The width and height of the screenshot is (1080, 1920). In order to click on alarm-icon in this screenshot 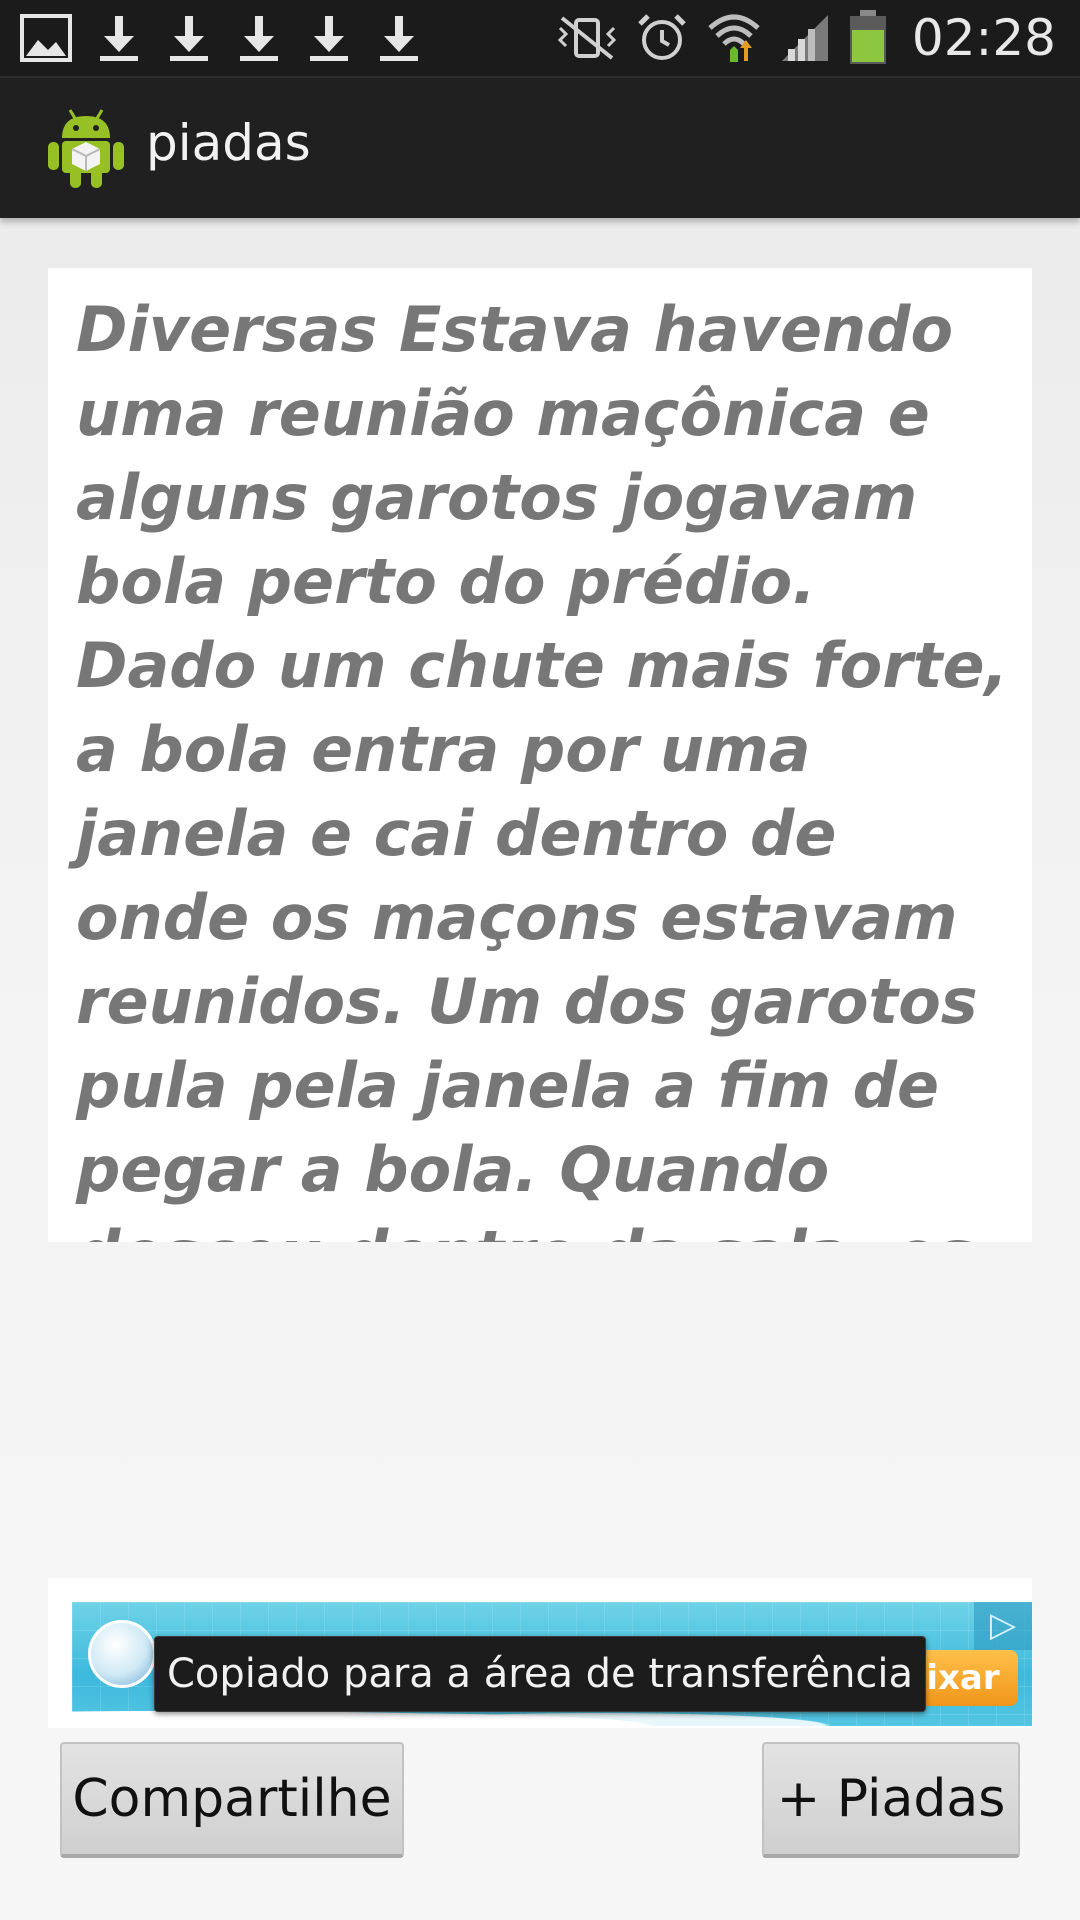, I will do `click(662, 37)`.